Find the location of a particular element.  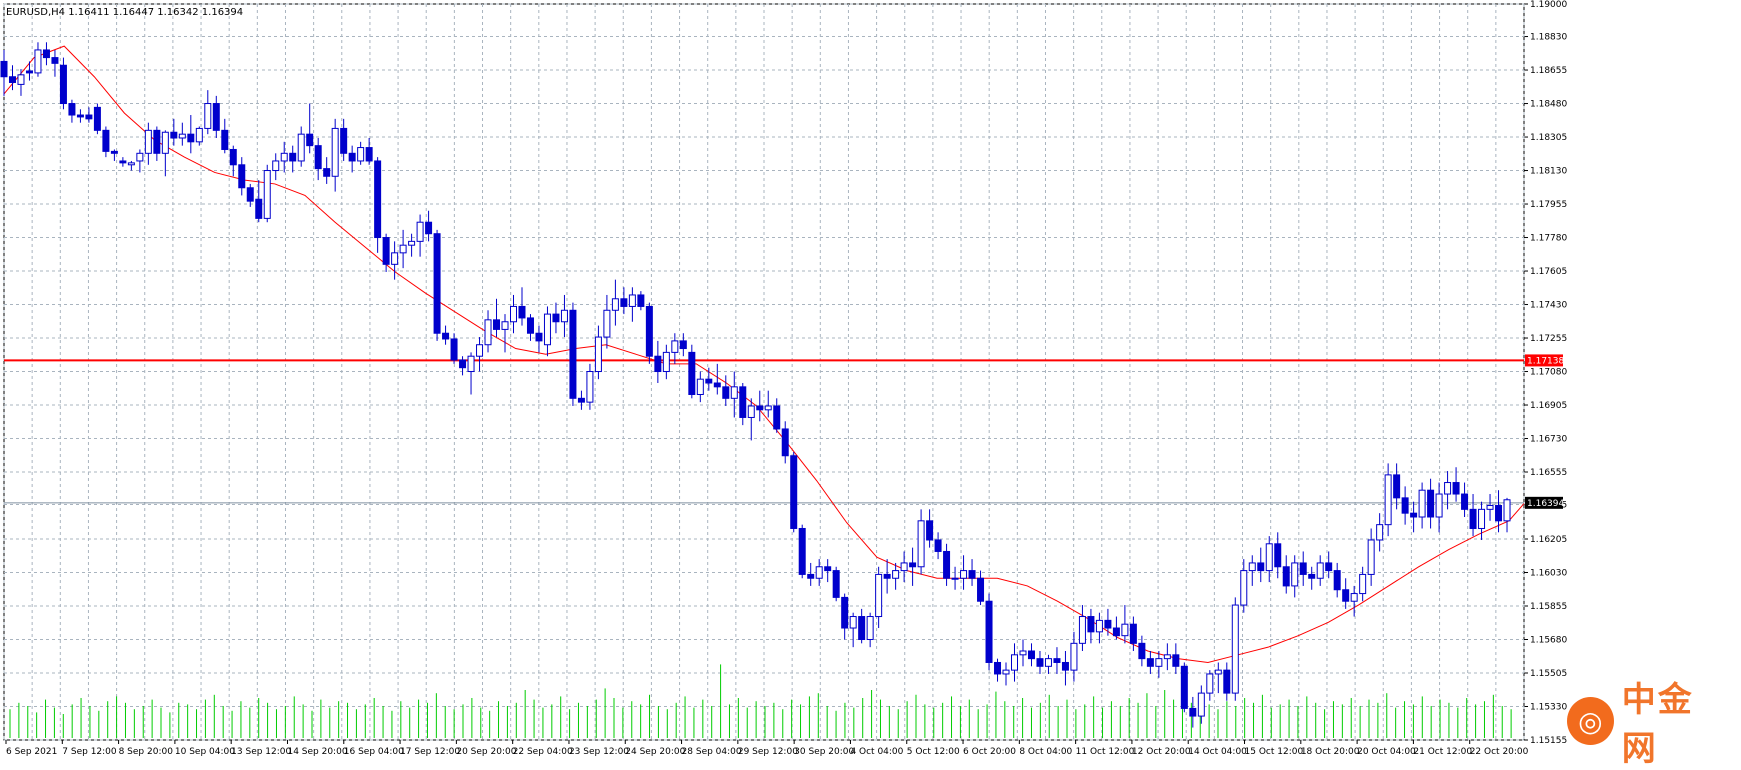

x-tick-label: 24 Sep 20:00 is located at coordinates (655, 752).